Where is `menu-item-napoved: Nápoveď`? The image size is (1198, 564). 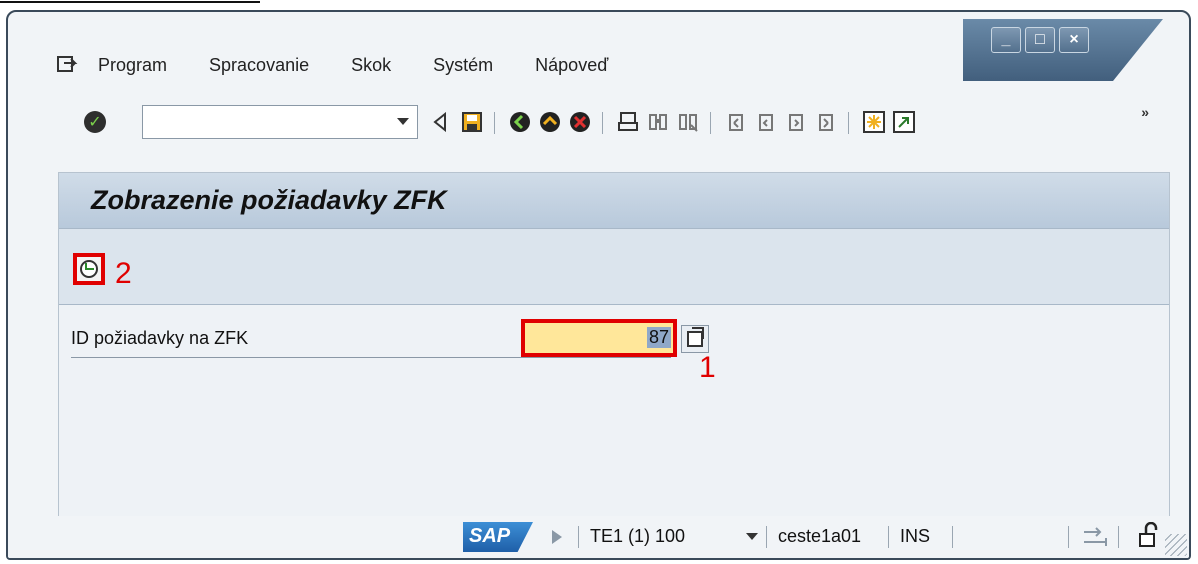 menu-item-napoved: Nápoveď is located at coordinates (571, 65).